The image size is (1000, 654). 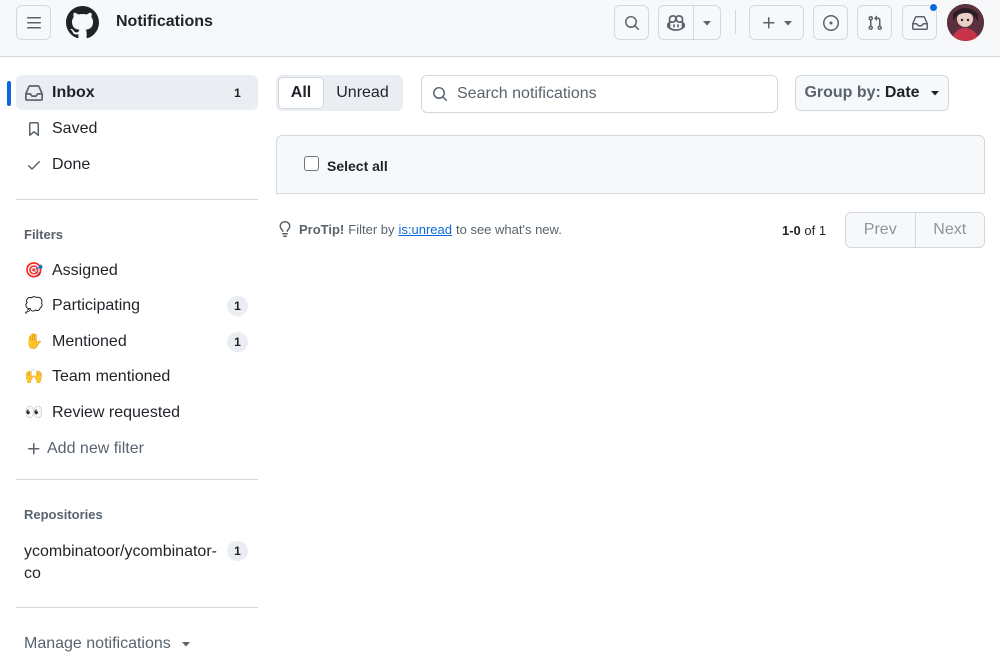 What do you see at coordinates (95, 448) in the screenshot?
I see `add-filter-label: Add new filter` at bounding box center [95, 448].